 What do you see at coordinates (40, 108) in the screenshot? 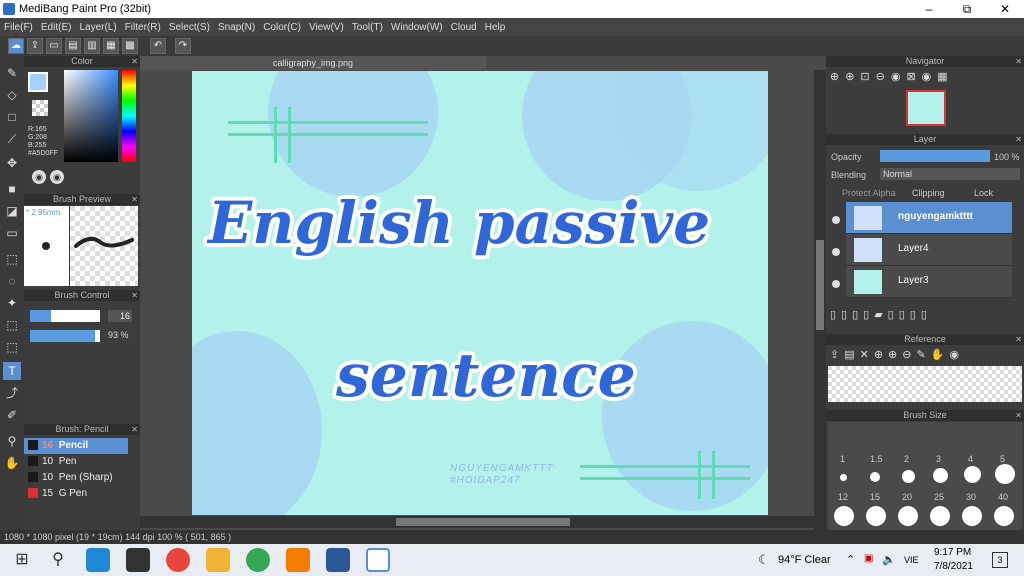
I see `transparent-swatch` at bounding box center [40, 108].